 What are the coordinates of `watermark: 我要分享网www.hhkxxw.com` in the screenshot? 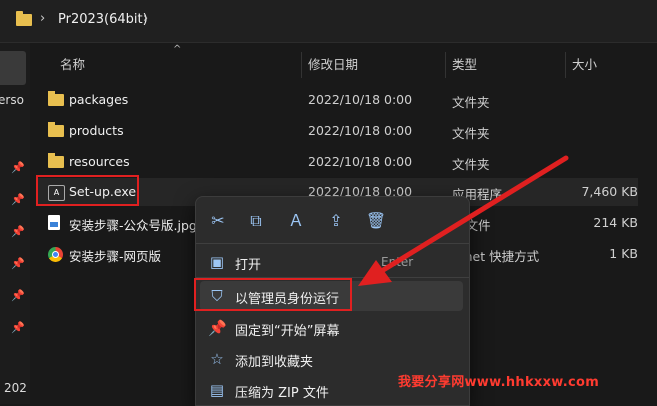 It's located at (499, 382).